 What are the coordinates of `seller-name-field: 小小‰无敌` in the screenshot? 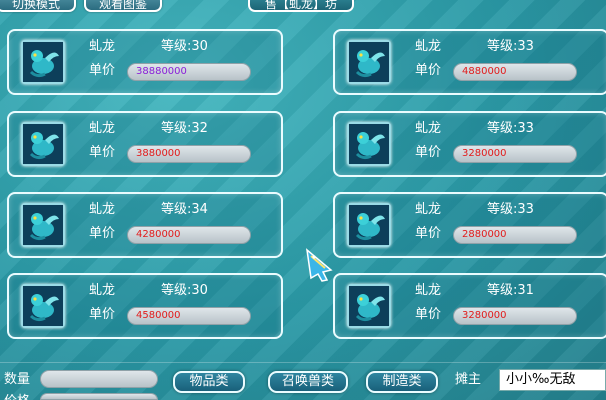 It's located at (552, 380).